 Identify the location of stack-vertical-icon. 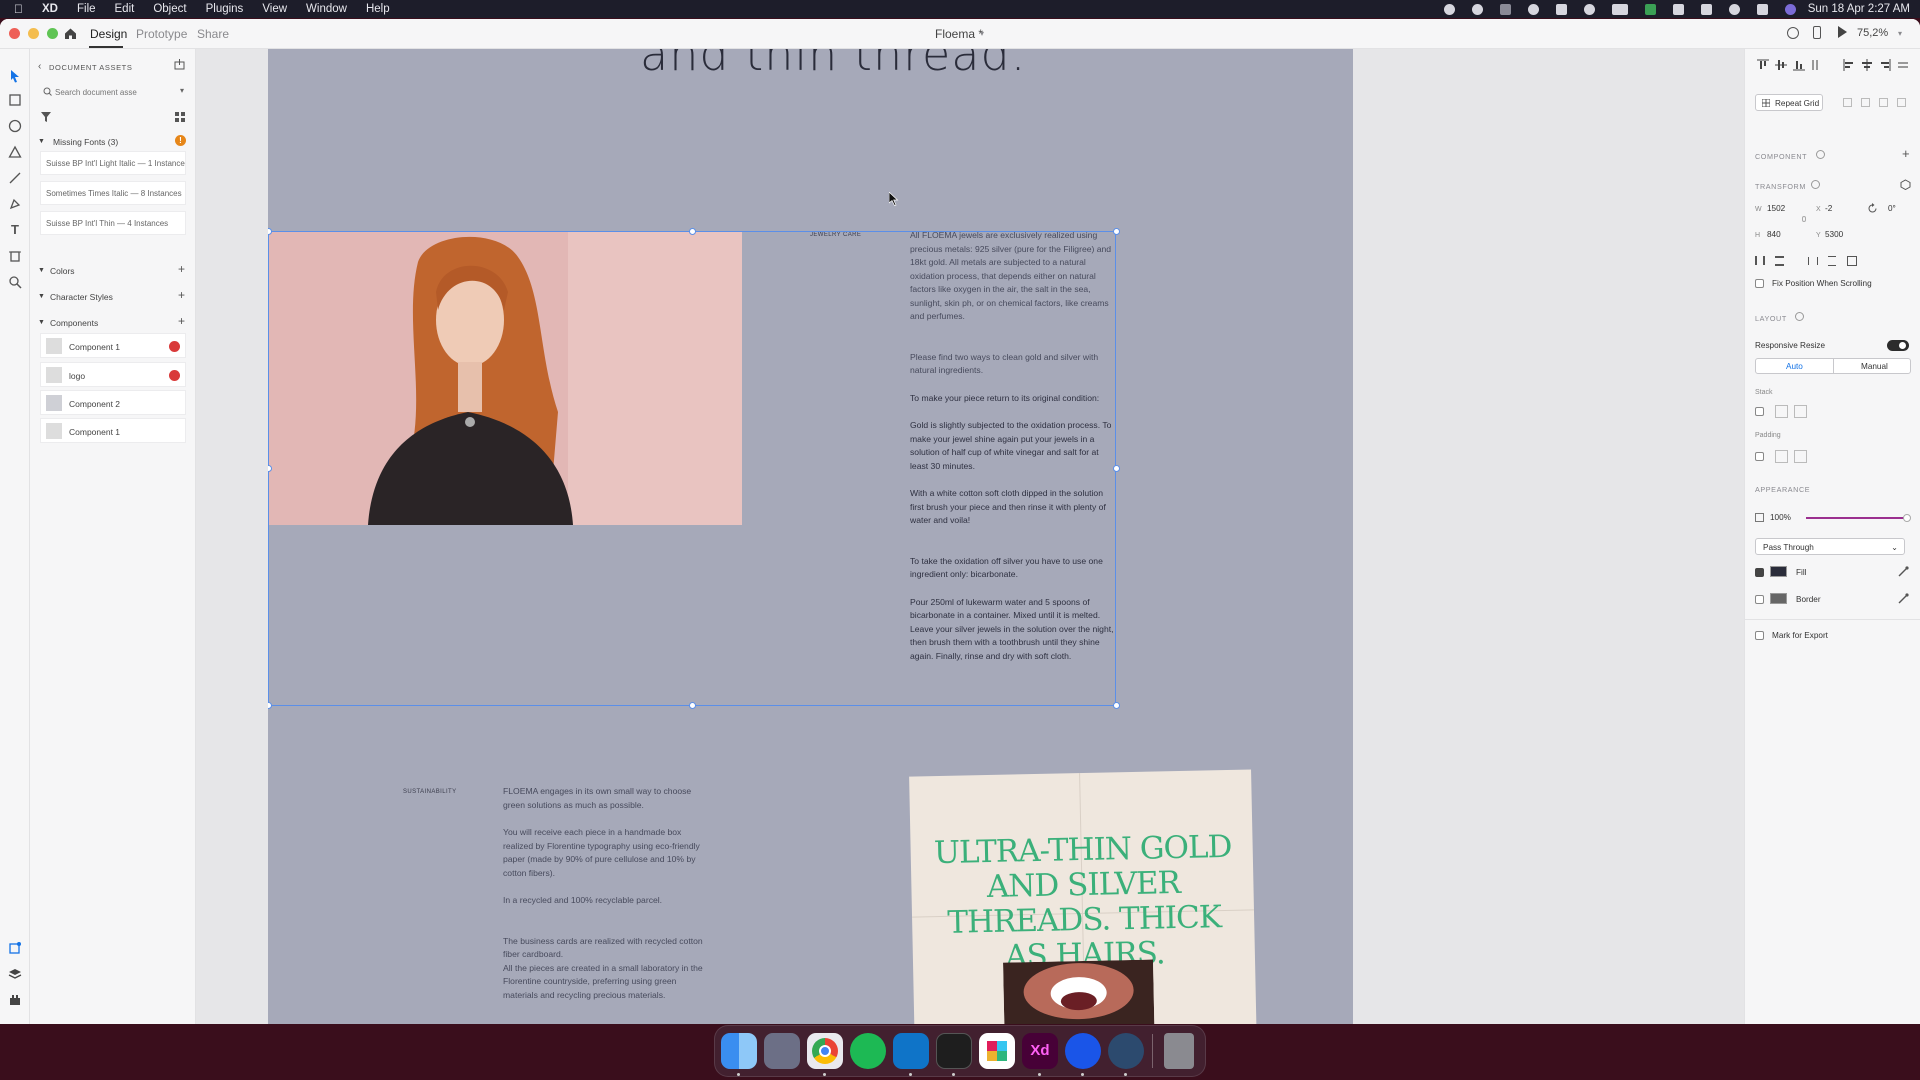
(1781, 411).